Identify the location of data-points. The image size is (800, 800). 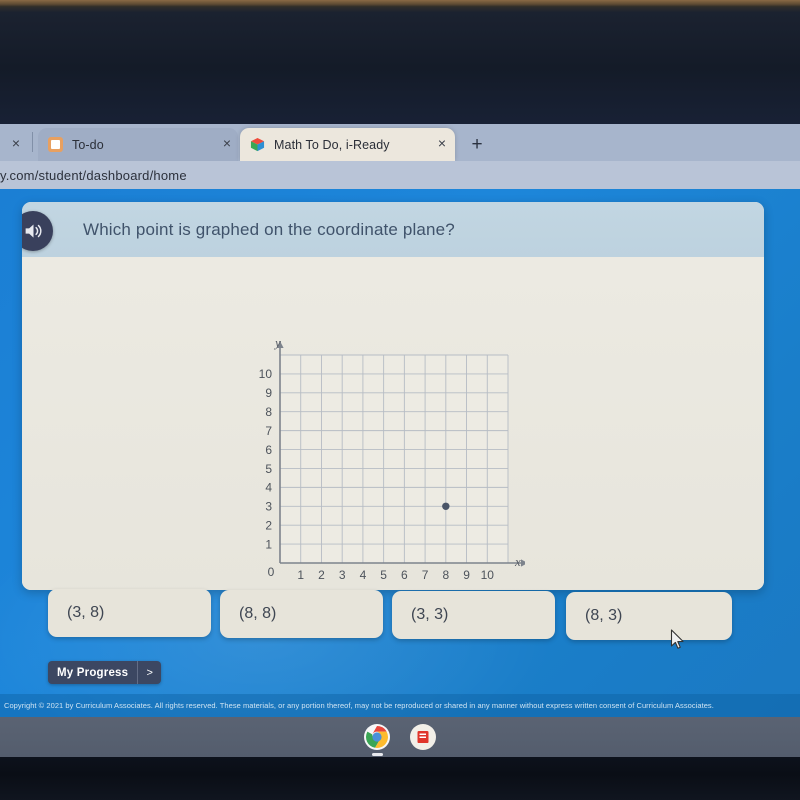
(446, 506).